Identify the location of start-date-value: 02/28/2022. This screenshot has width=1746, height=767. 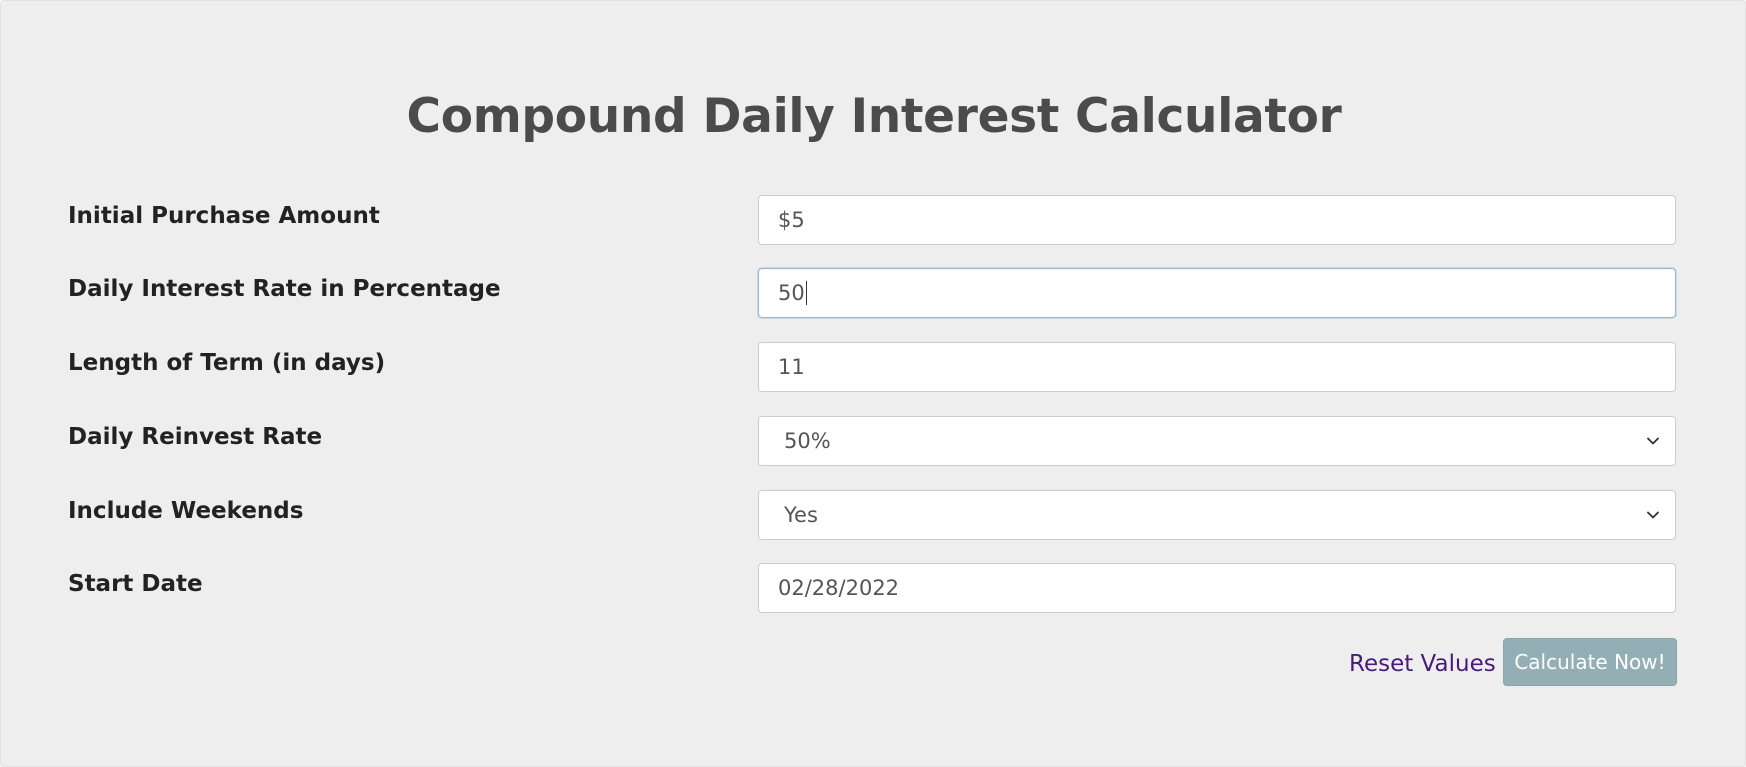
(839, 588).